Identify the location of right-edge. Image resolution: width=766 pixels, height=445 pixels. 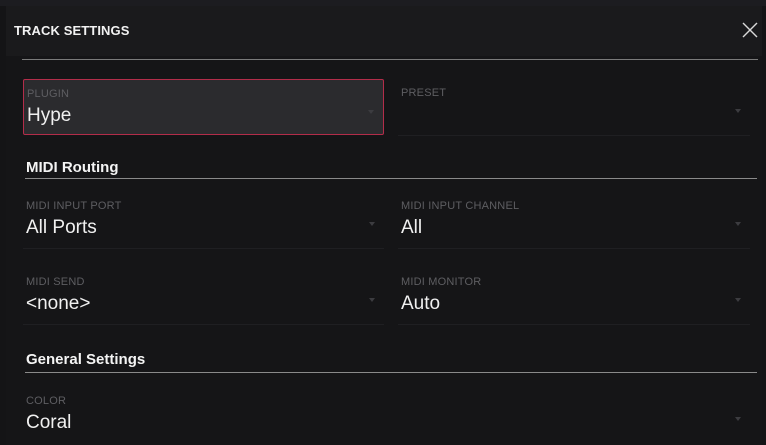
(764, 225).